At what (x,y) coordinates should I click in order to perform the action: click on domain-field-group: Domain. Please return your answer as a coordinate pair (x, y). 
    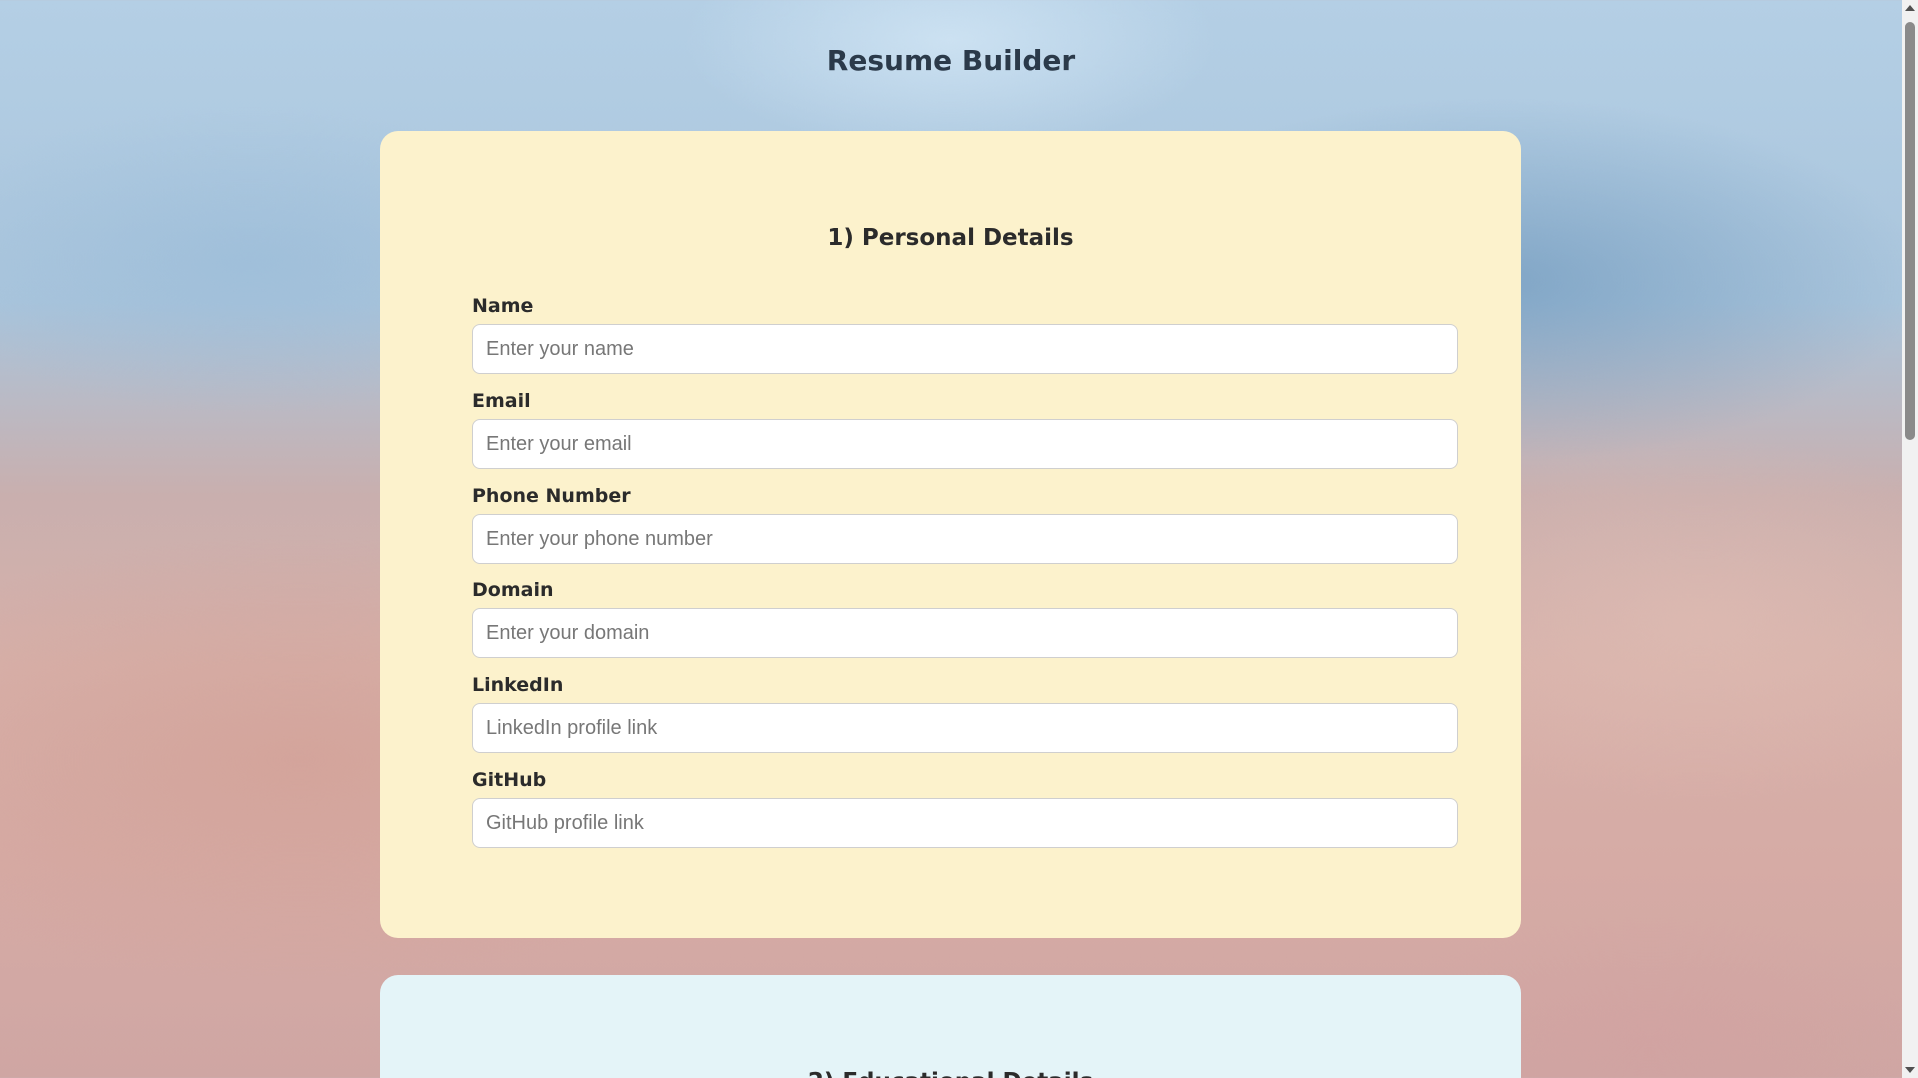
    Looking at the image, I should click on (965, 618).